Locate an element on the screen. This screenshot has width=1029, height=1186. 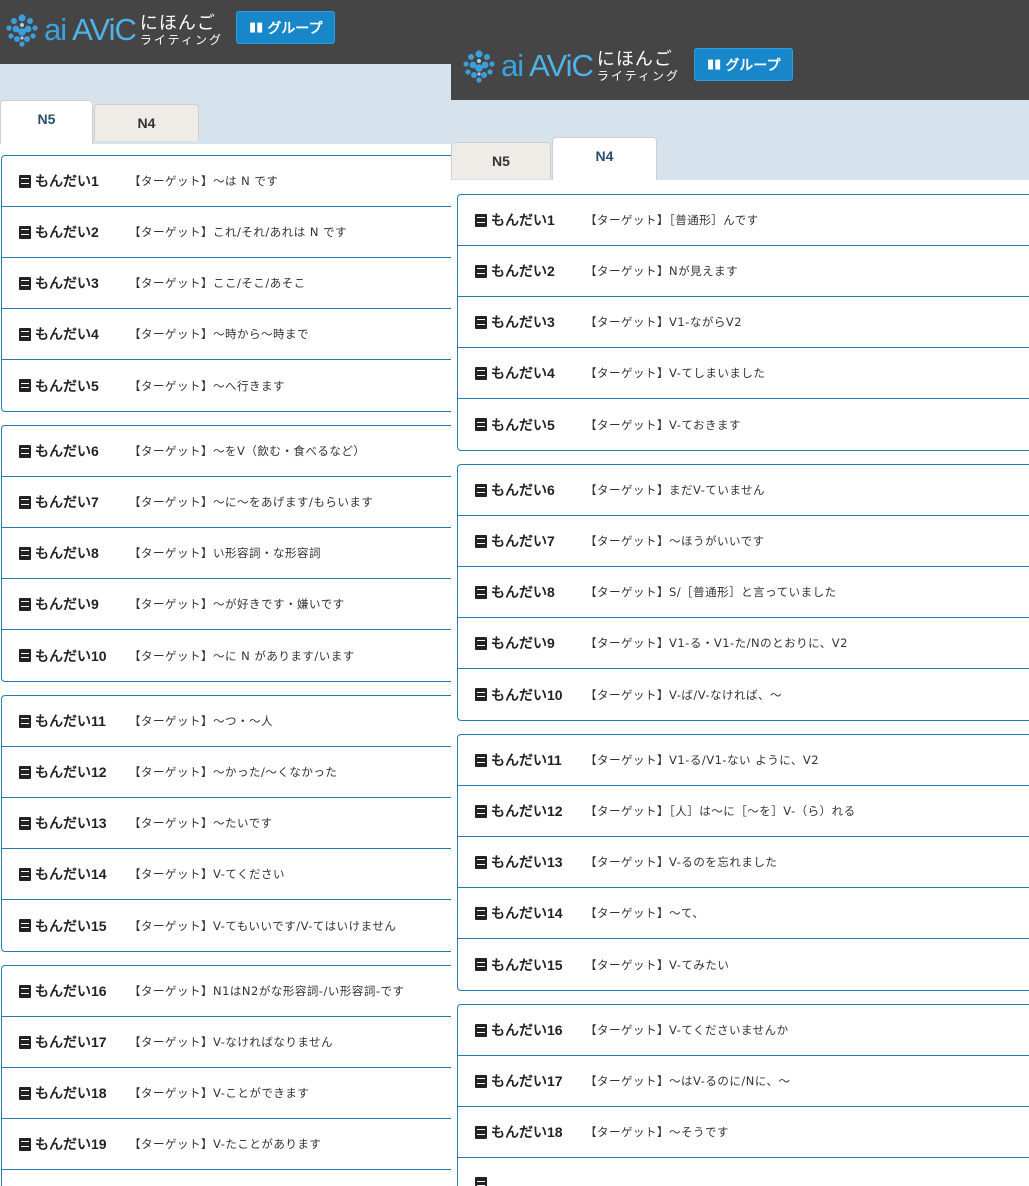
problem-row: もんだい7 【ターゲット】～ほうがいいです is located at coordinates (743, 541).